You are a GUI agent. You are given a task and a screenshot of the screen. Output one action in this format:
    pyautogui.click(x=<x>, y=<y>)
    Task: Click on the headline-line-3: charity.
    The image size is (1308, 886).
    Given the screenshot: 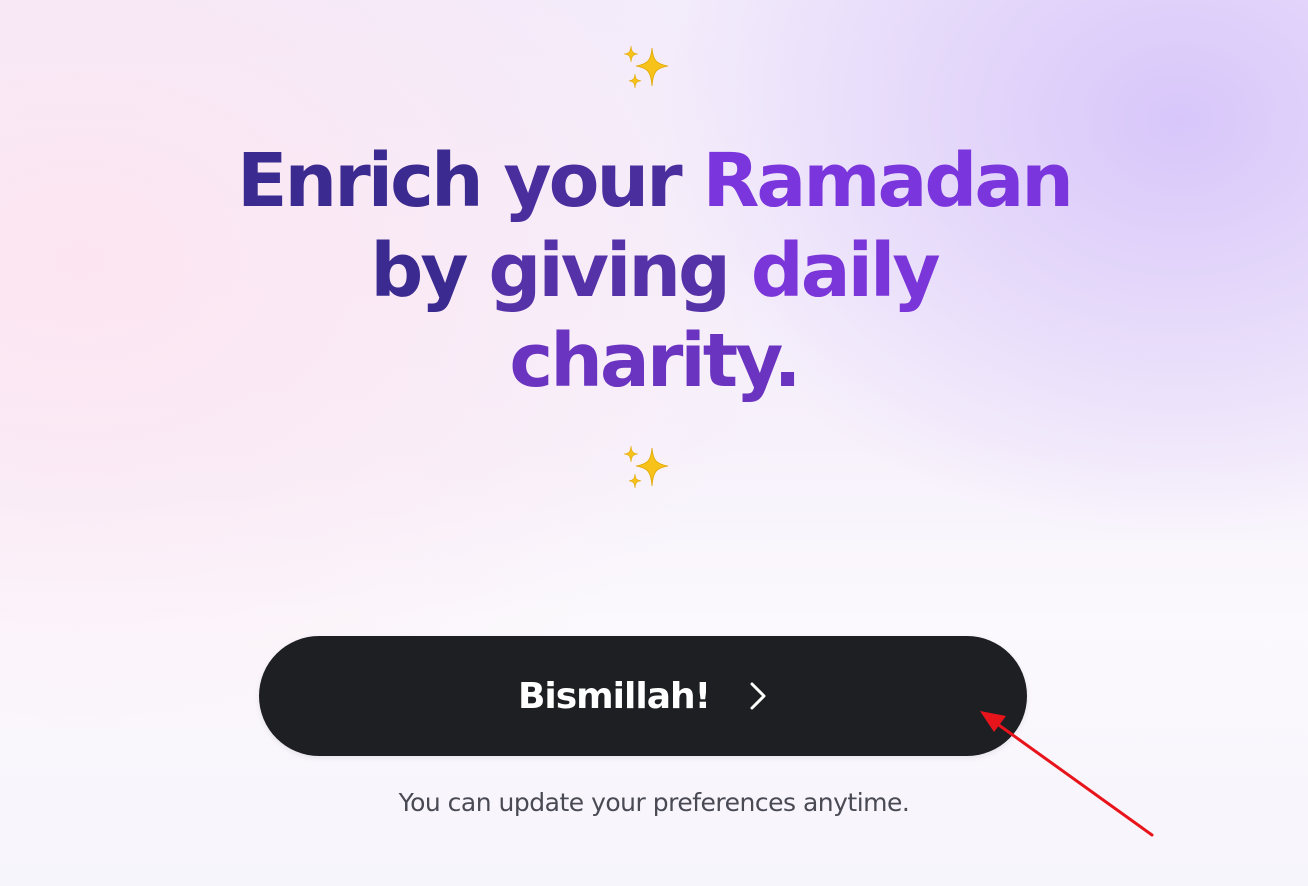 What is the action you would take?
    pyautogui.click(x=654, y=361)
    